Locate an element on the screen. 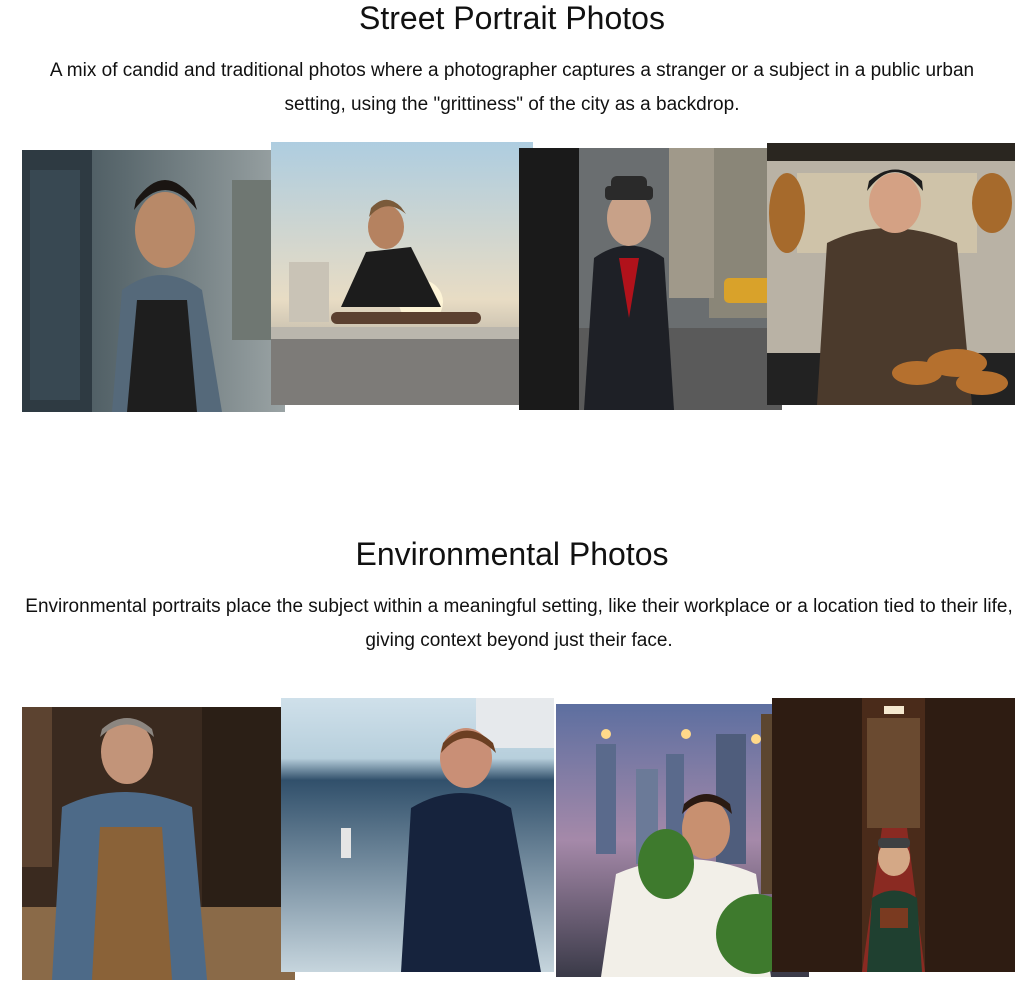 This screenshot has height=984, width=1024. photo-environmental-ship-researcher is located at coordinates (417, 835).